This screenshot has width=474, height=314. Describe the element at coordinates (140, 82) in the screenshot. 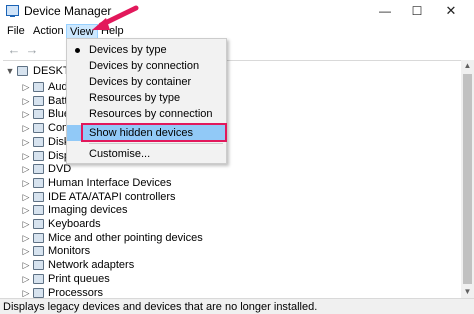

I see `view-menu-item-label: Devices by container` at that location.